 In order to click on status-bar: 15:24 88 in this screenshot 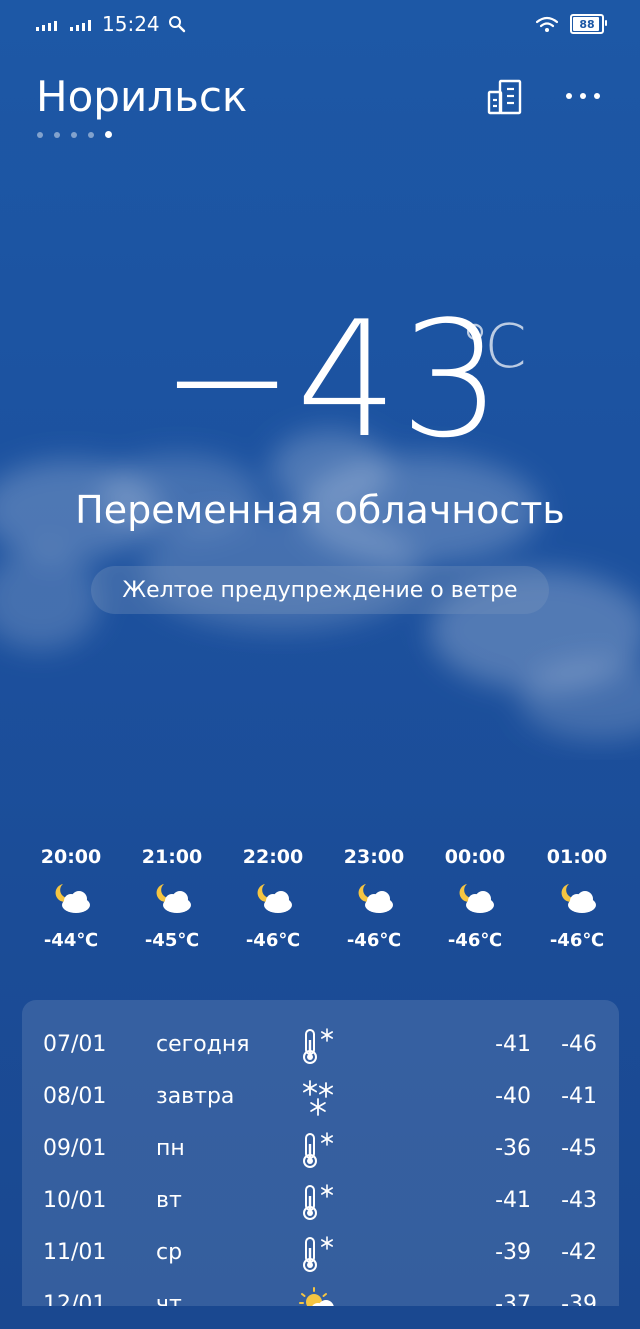, I will do `click(320, 25)`.